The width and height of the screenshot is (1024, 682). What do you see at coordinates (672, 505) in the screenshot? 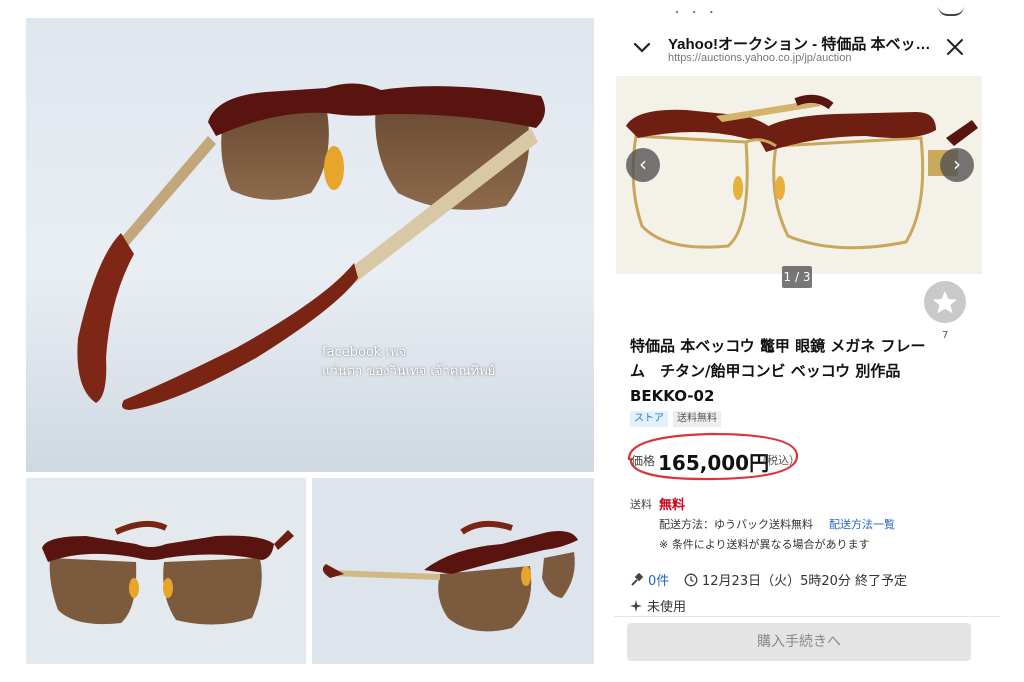
I see `shipping-value: 無料` at bounding box center [672, 505].